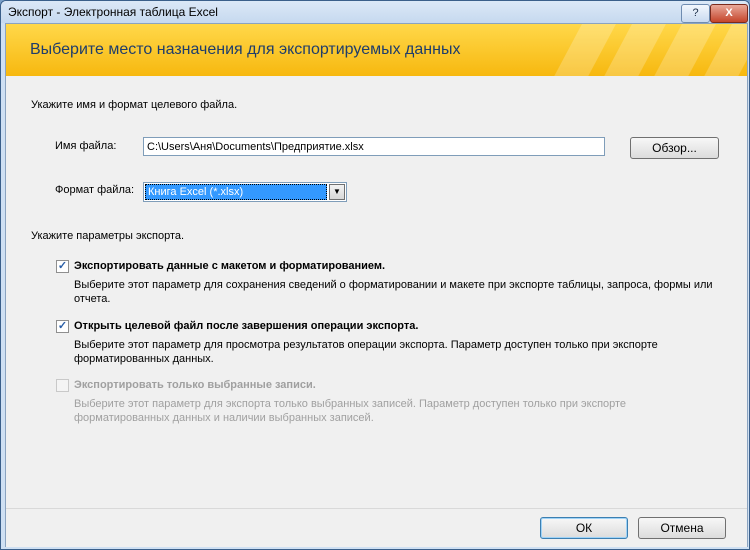 This screenshot has width=750, height=550. What do you see at coordinates (134, 105) in the screenshot?
I see `file-section-heading: Укажите имя и формат целевого файла.` at bounding box center [134, 105].